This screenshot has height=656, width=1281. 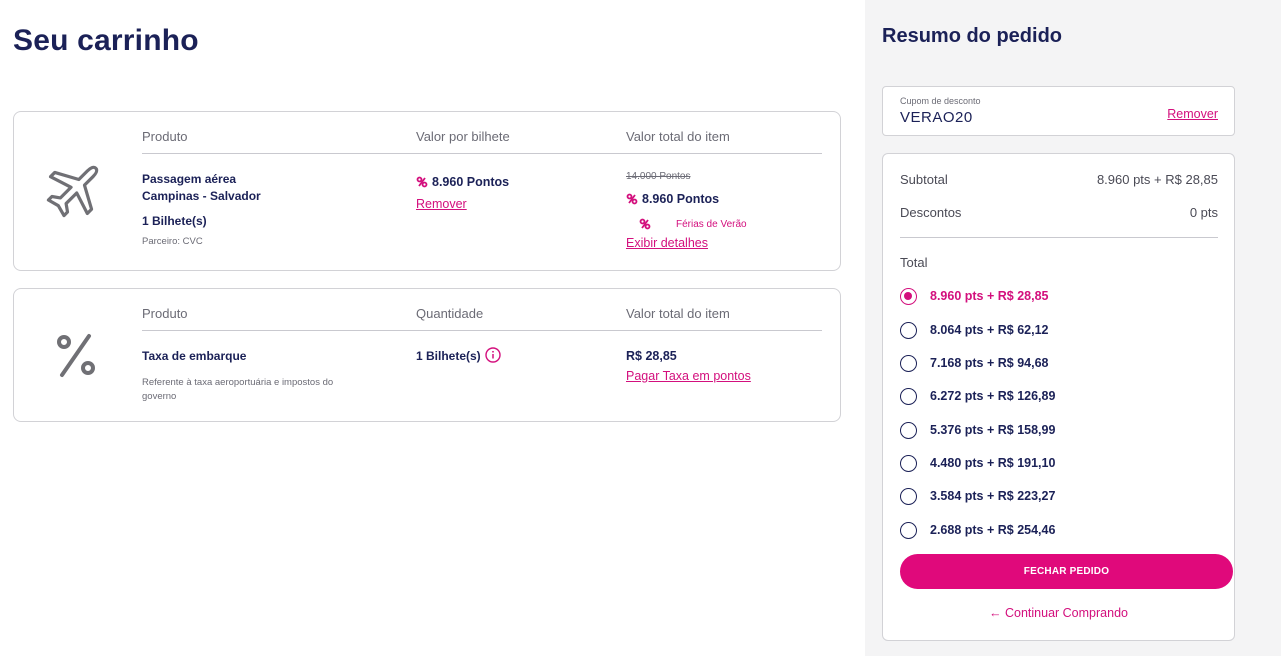 What do you see at coordinates (658, 176) in the screenshot?
I see `original-points: 14.000 Pontos` at bounding box center [658, 176].